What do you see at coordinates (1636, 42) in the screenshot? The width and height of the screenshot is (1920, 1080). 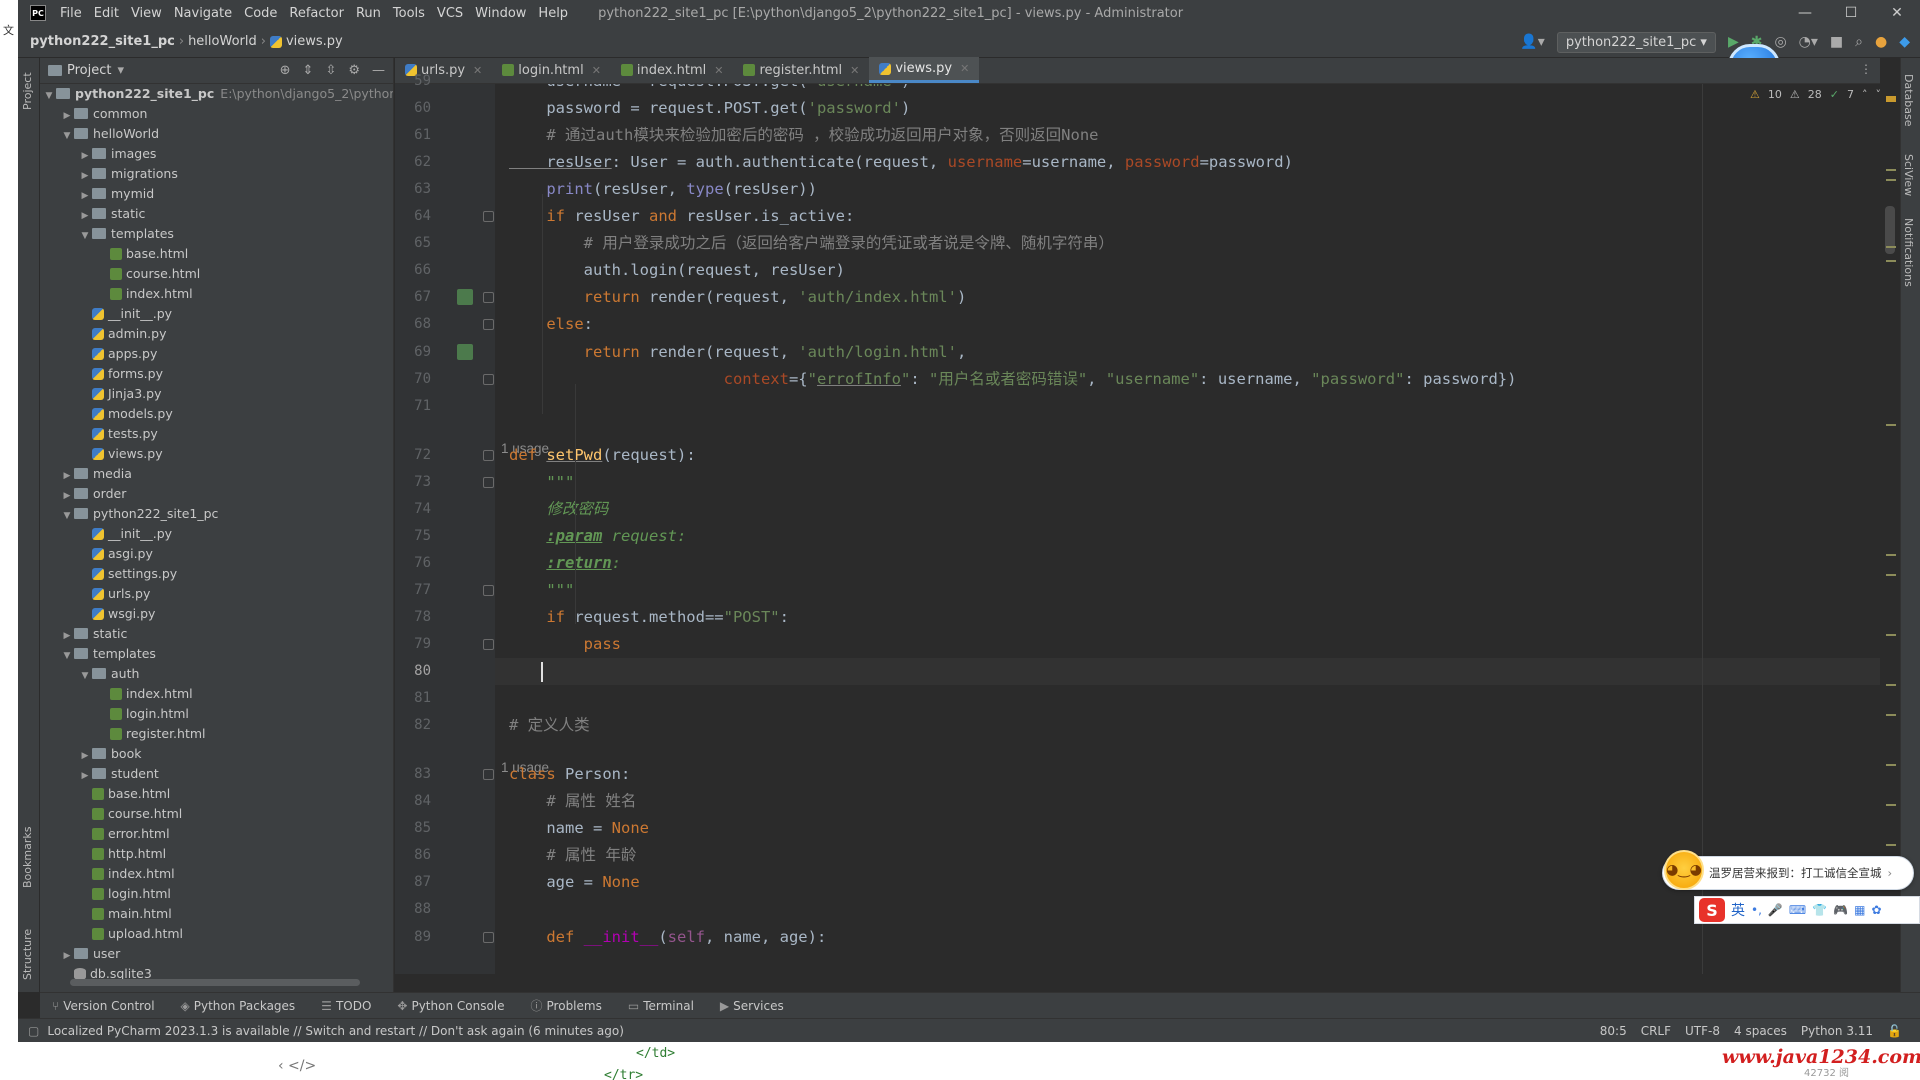 I see `run-configuration-select: python222_site1_pc ▾` at bounding box center [1636, 42].